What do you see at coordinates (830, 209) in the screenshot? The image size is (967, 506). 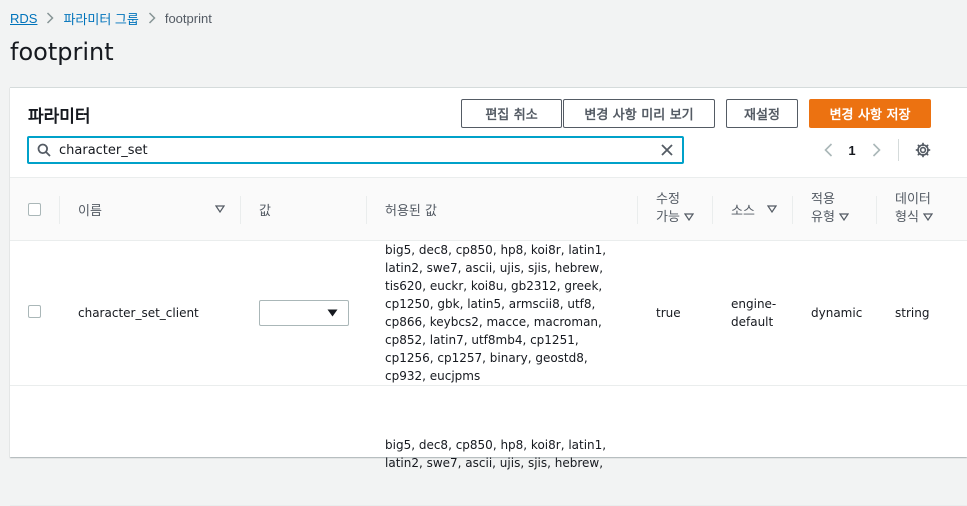 I see `apply-type-header-label: 적용 유형` at bounding box center [830, 209].